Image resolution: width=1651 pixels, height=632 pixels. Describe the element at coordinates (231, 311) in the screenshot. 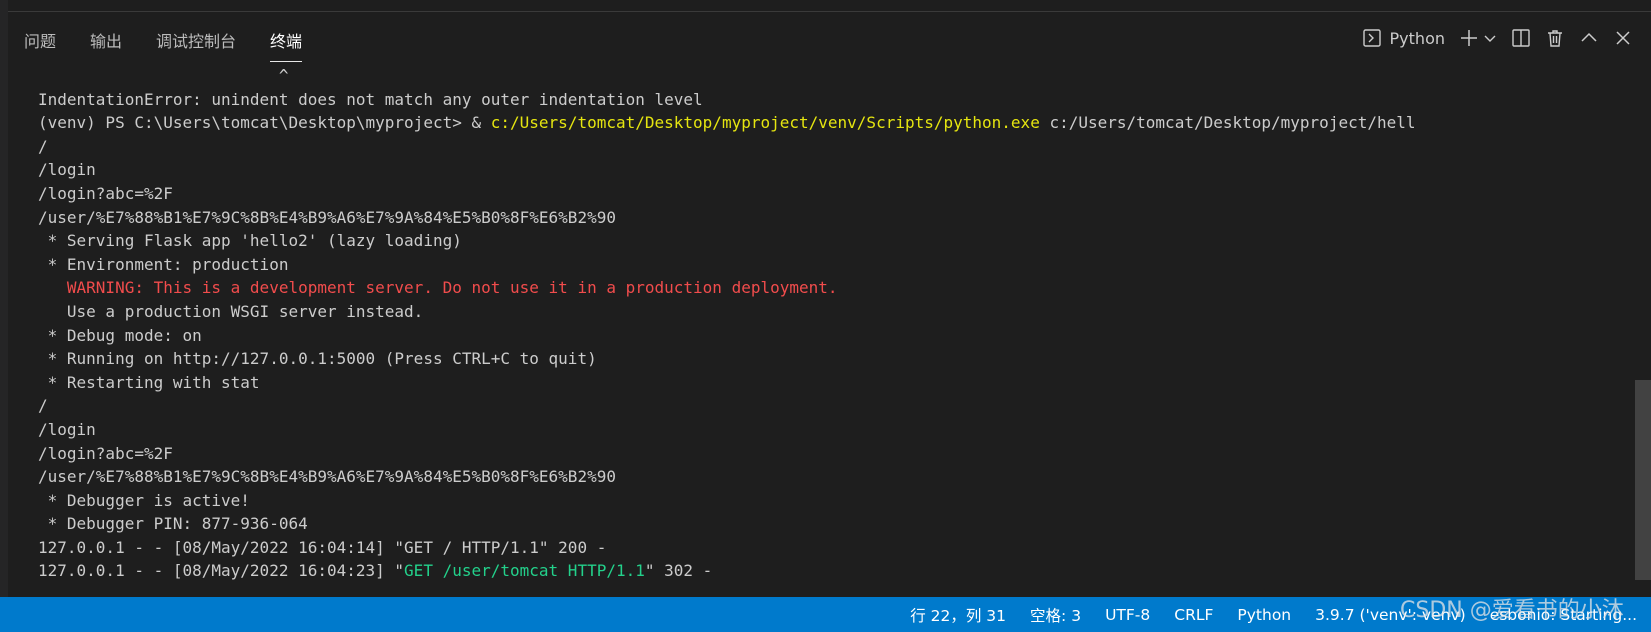

I see `terminal-text: Use a production WSGI server instead.` at that location.